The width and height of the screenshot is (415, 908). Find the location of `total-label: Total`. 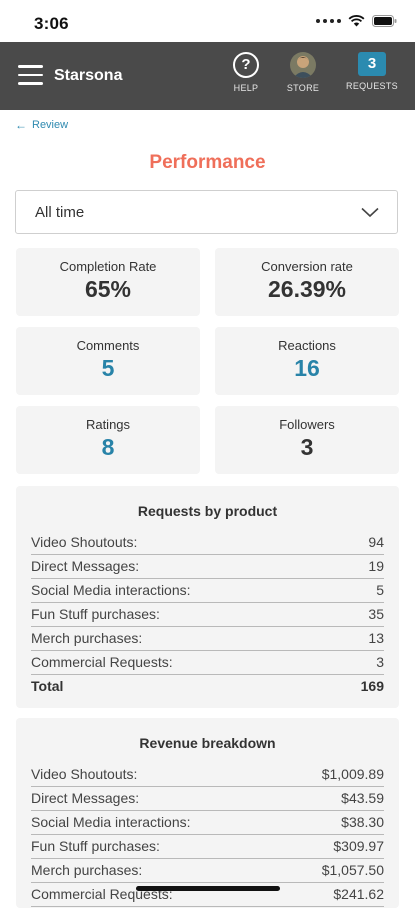

total-label: Total is located at coordinates (47, 686).